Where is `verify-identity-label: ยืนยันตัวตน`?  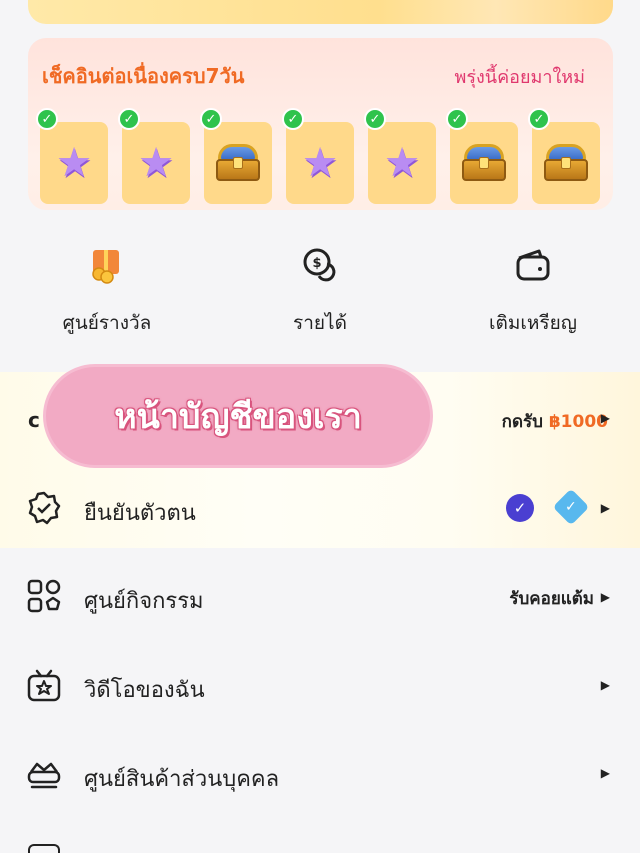 verify-identity-label: ยืนยันตัวตน is located at coordinates (140, 512).